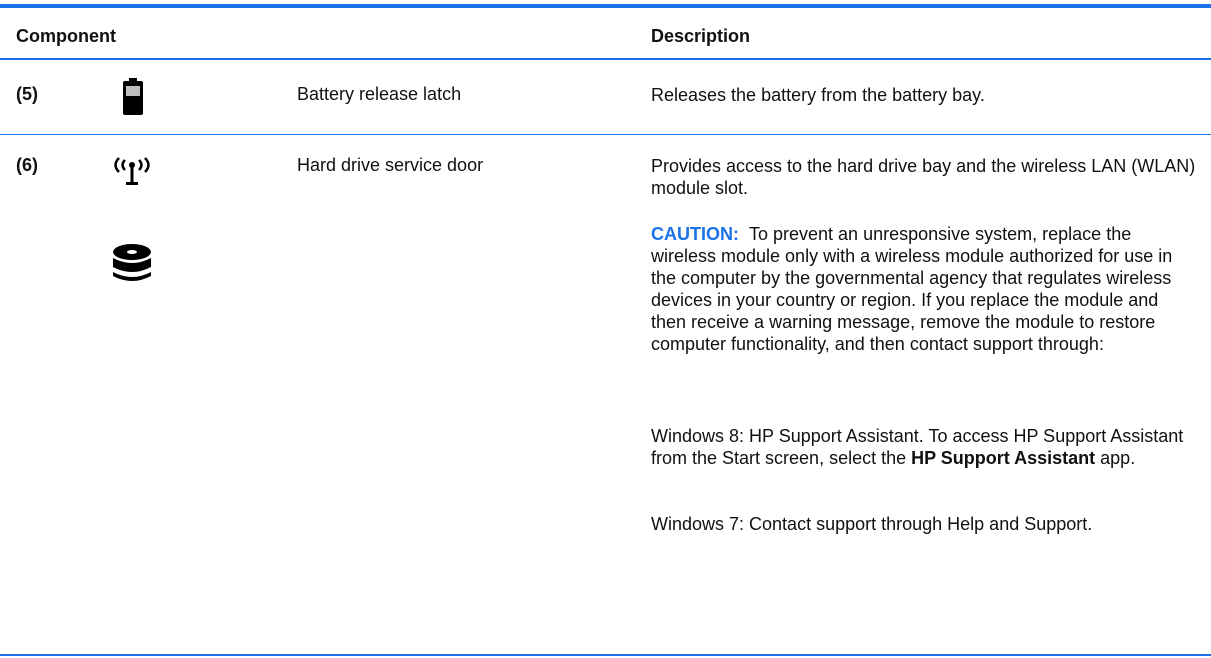 The width and height of the screenshot is (1211, 658). I want to click on row-number: (5), so click(27, 94).